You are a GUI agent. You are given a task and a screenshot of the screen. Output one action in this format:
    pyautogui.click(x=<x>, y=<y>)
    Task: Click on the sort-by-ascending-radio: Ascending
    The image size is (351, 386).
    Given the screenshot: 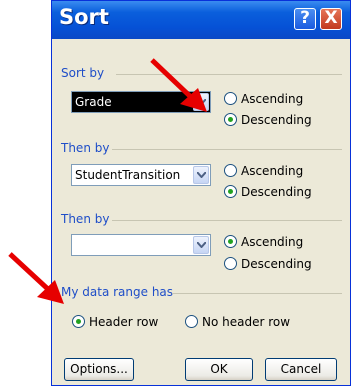 What is the action you would take?
    pyautogui.click(x=263, y=100)
    